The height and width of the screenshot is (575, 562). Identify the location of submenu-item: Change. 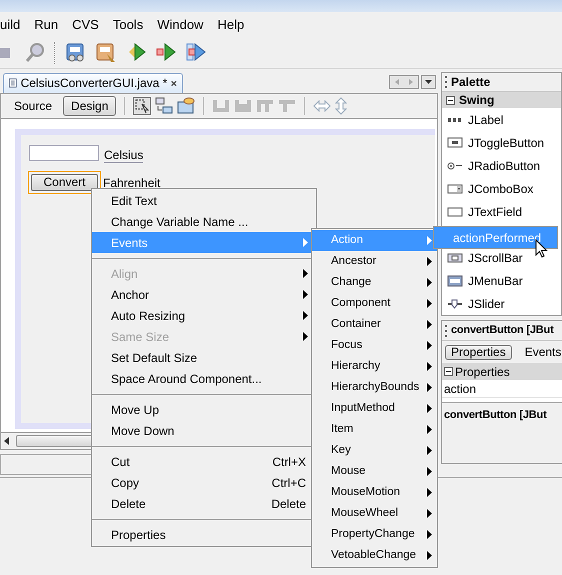
(374, 282).